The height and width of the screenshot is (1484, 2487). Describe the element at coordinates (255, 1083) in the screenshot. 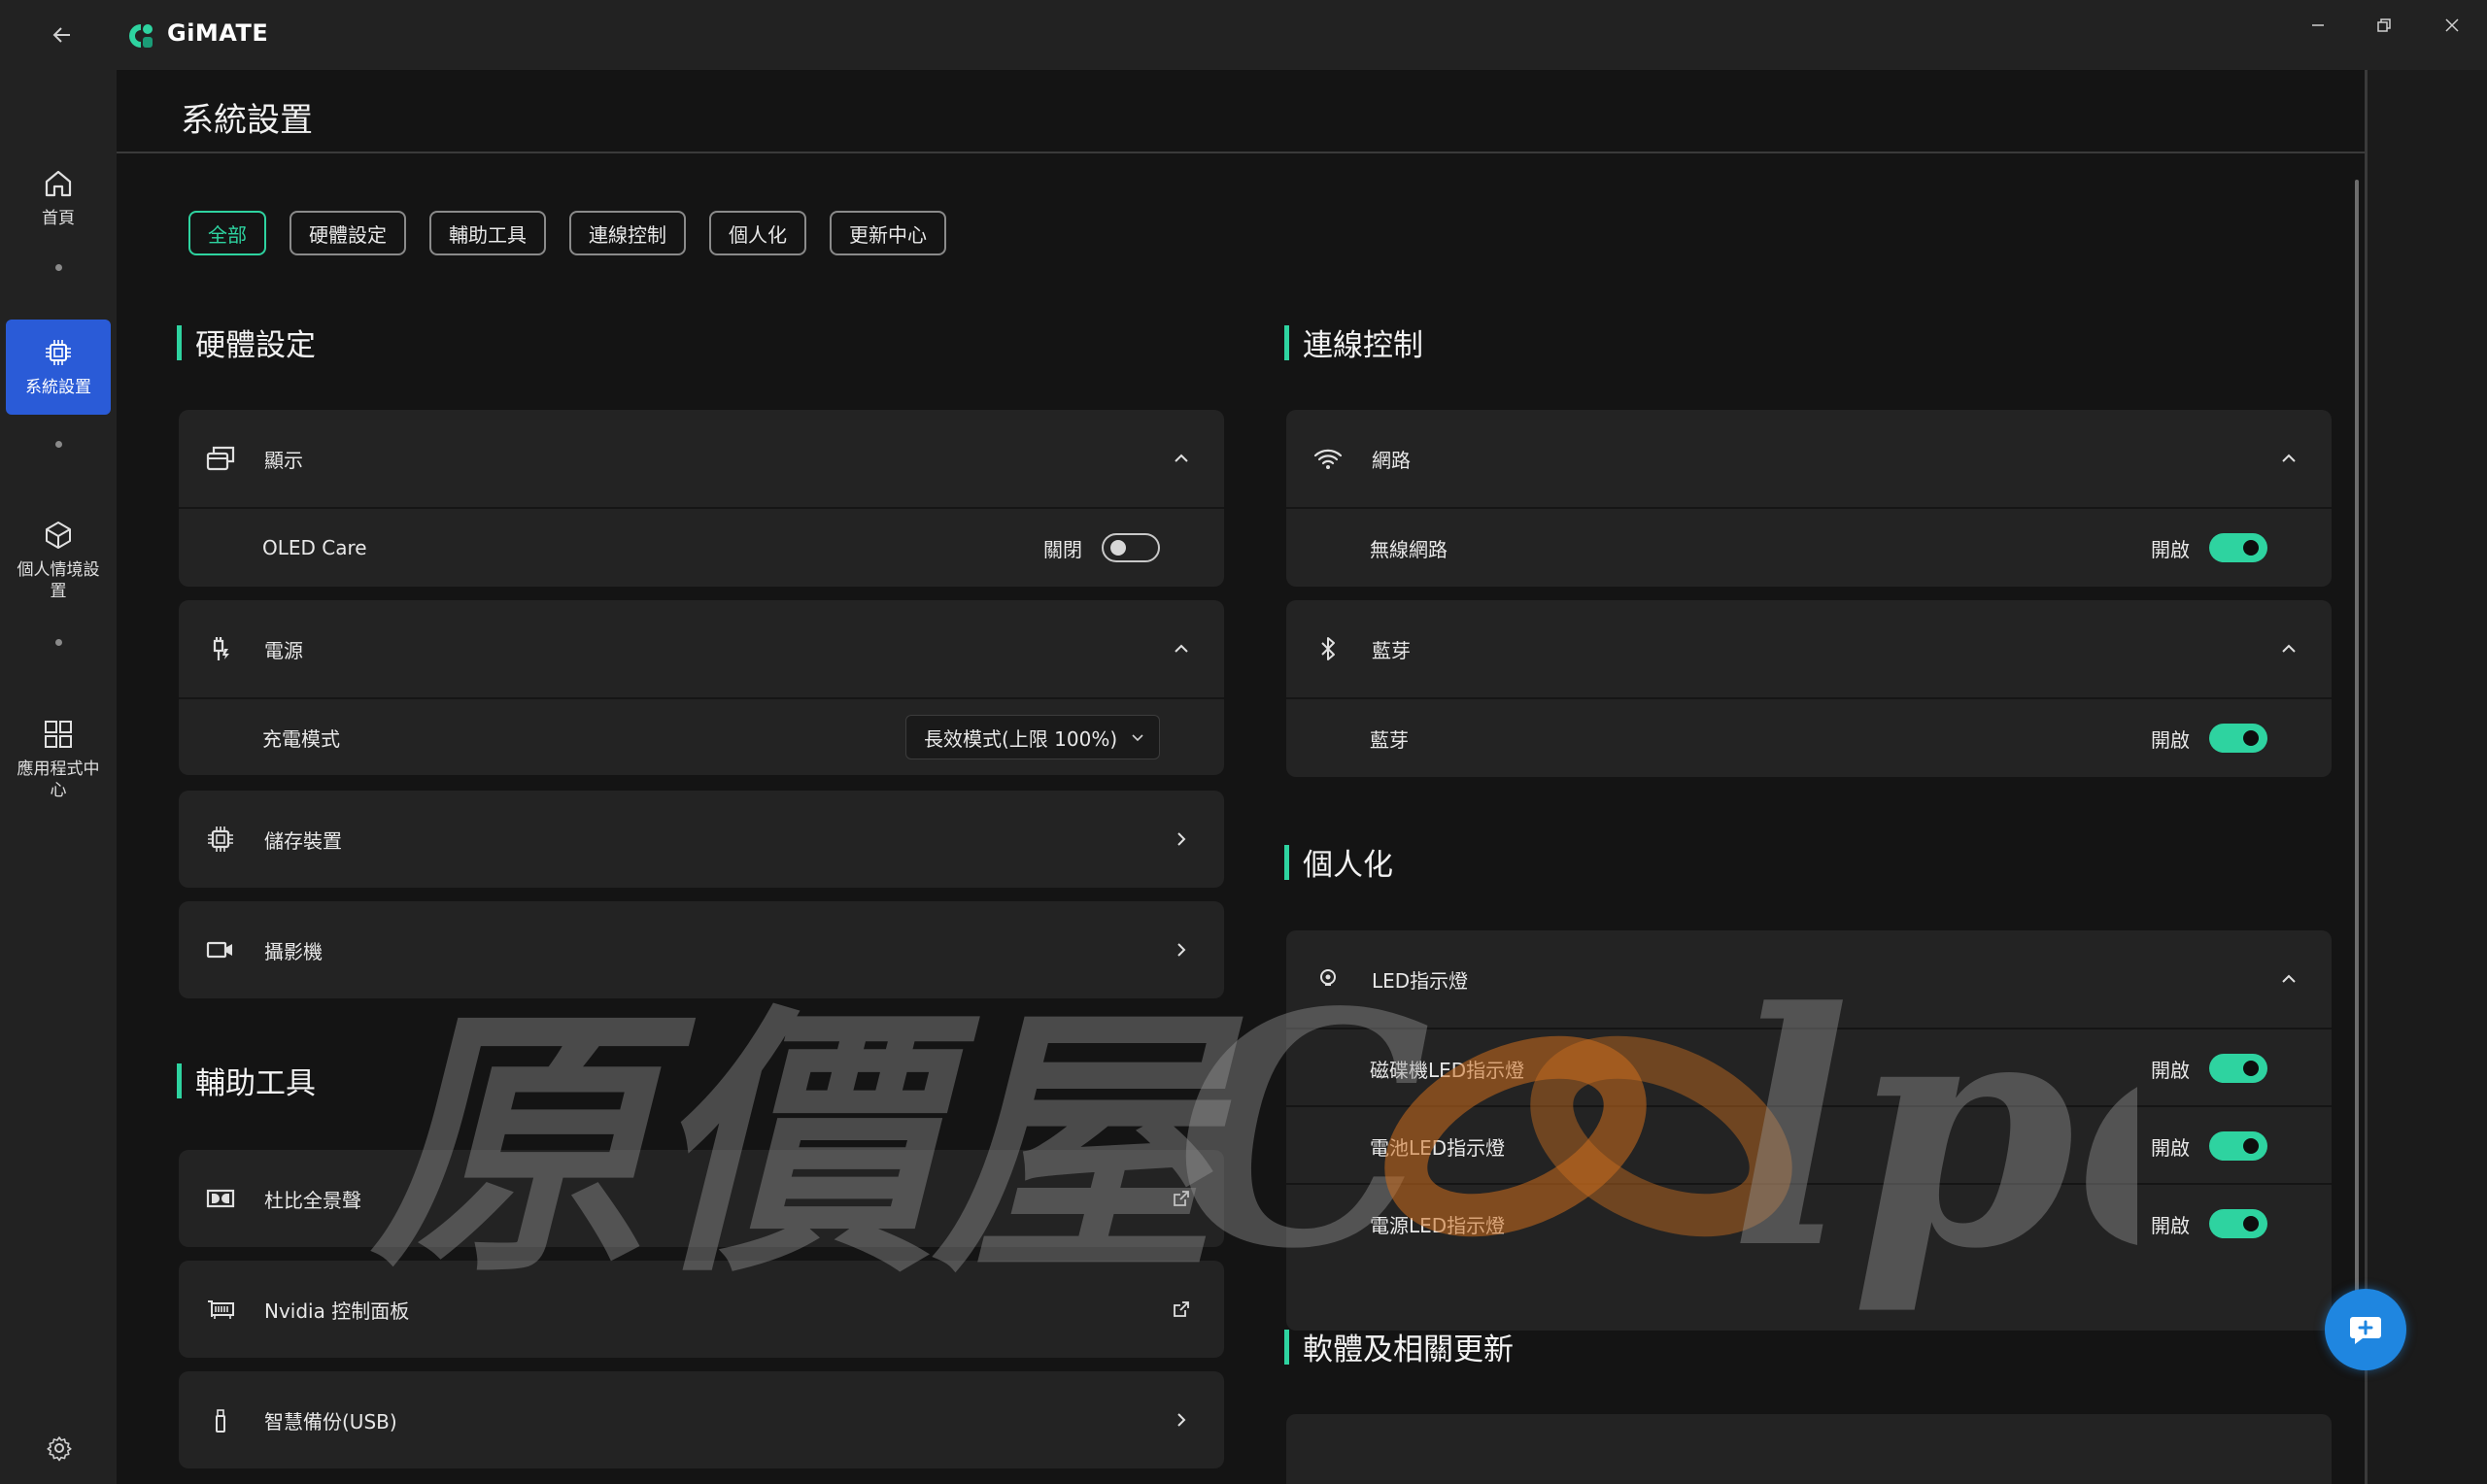

I see `section-tools-title: 輔助工具` at that location.